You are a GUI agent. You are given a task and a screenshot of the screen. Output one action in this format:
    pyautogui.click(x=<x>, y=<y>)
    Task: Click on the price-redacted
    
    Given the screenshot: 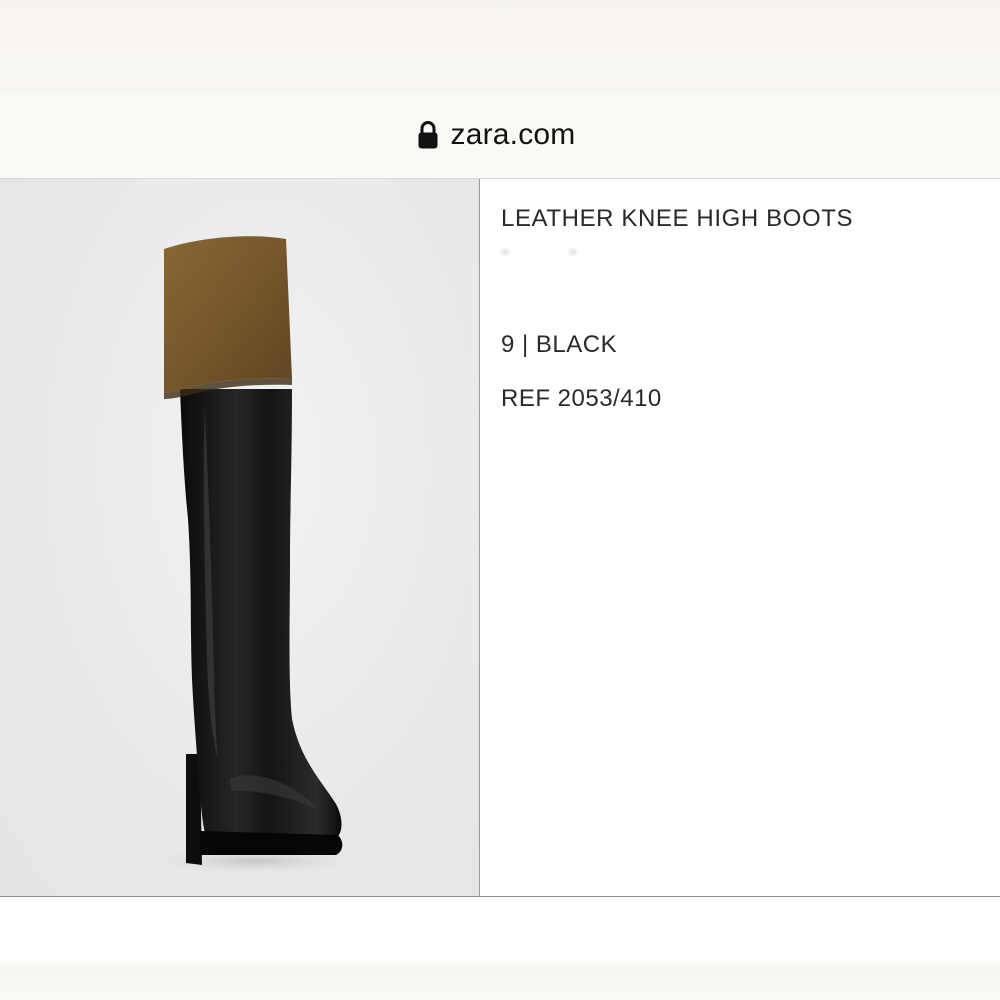 What is the action you would take?
    pyautogui.click(x=556, y=256)
    